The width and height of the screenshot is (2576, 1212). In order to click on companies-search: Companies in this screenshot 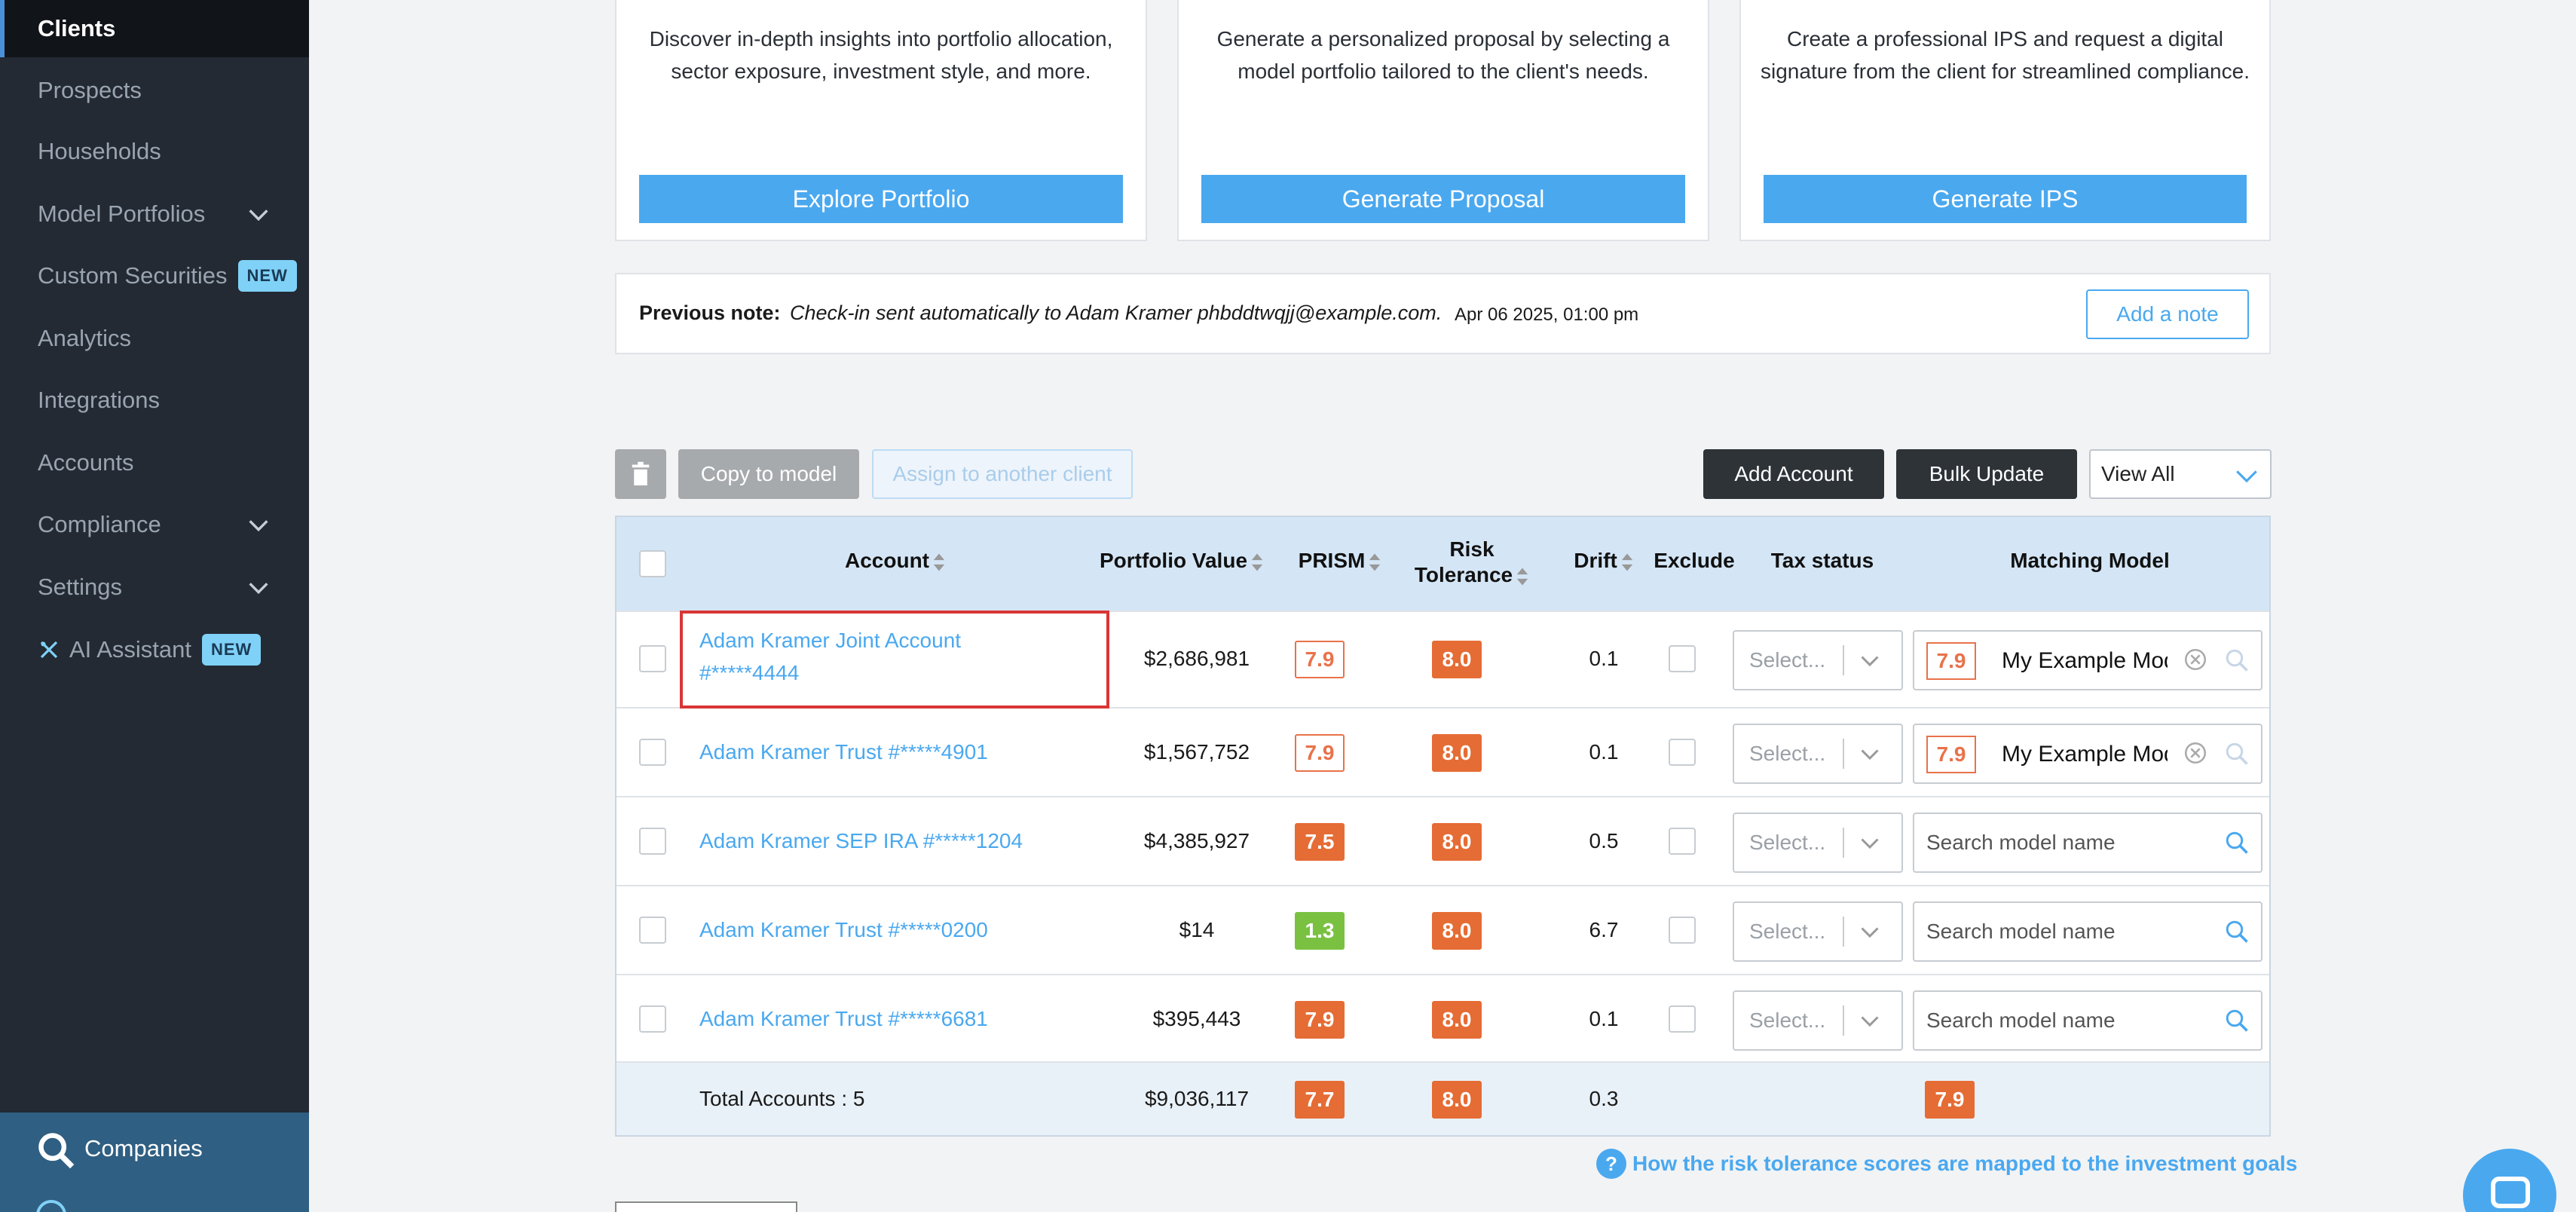, I will do `click(154, 1162)`.